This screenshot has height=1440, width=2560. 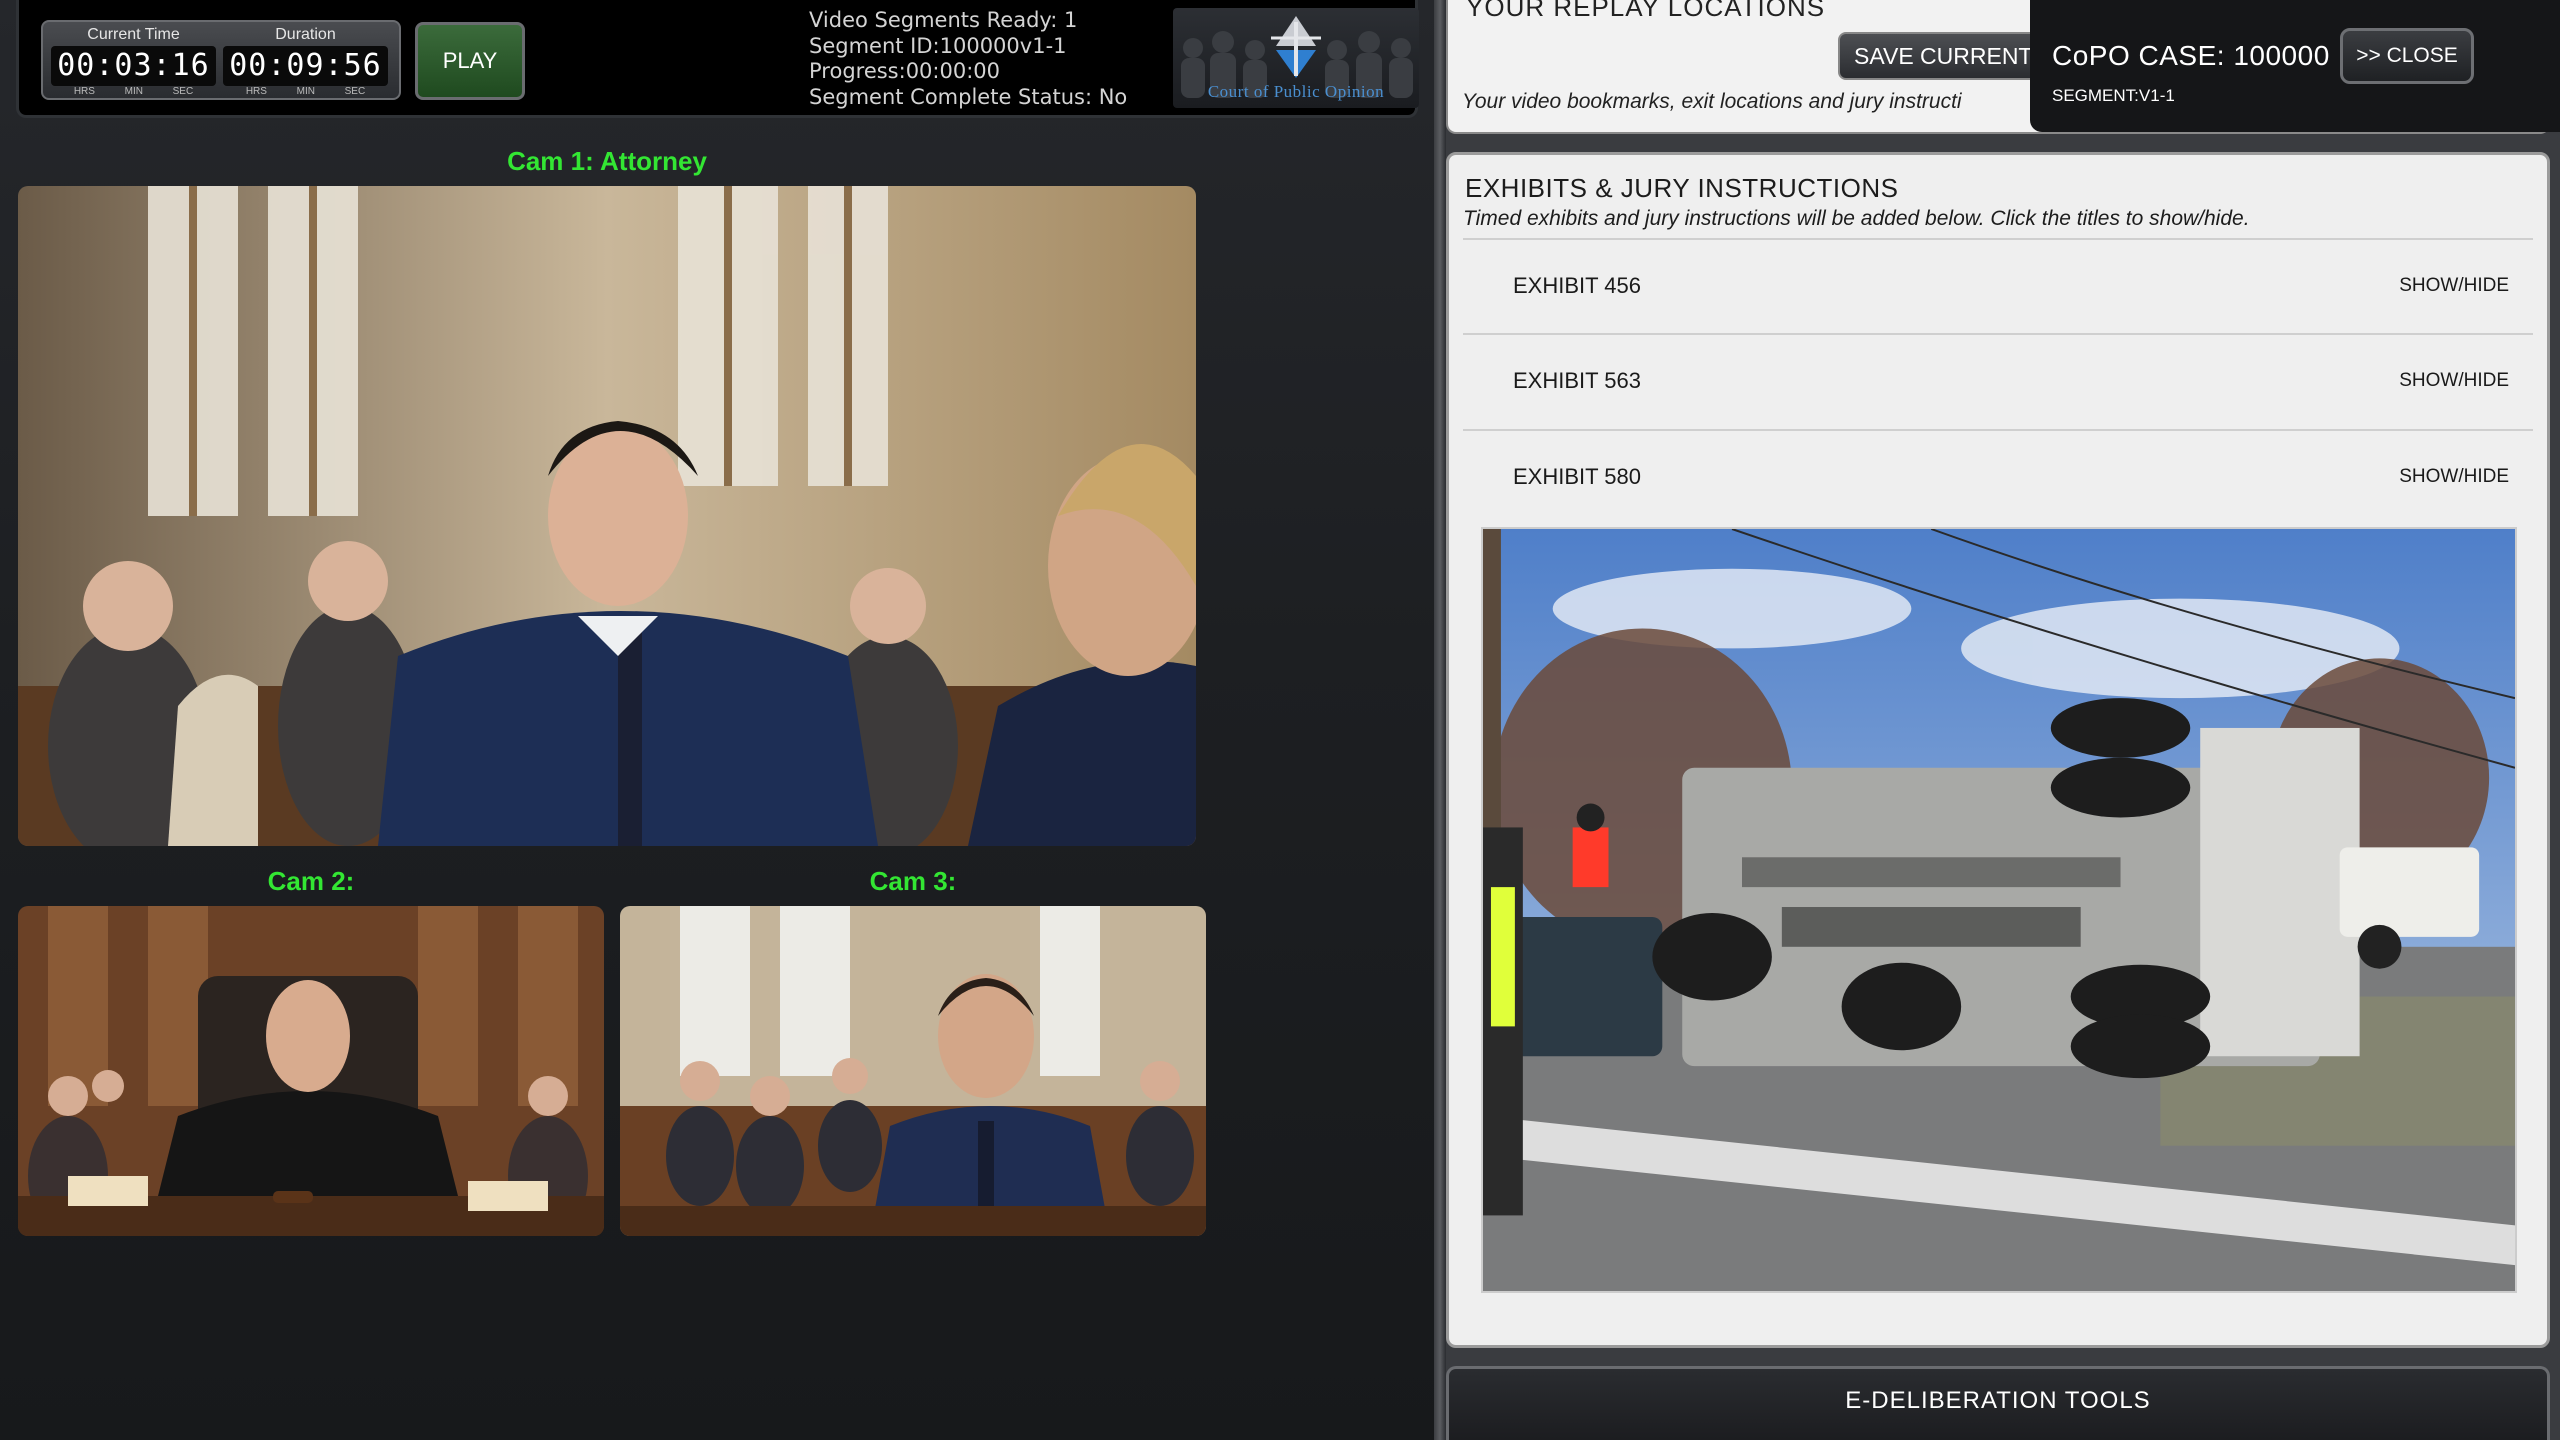 I want to click on duration-label: Duration, so click(x=305, y=34).